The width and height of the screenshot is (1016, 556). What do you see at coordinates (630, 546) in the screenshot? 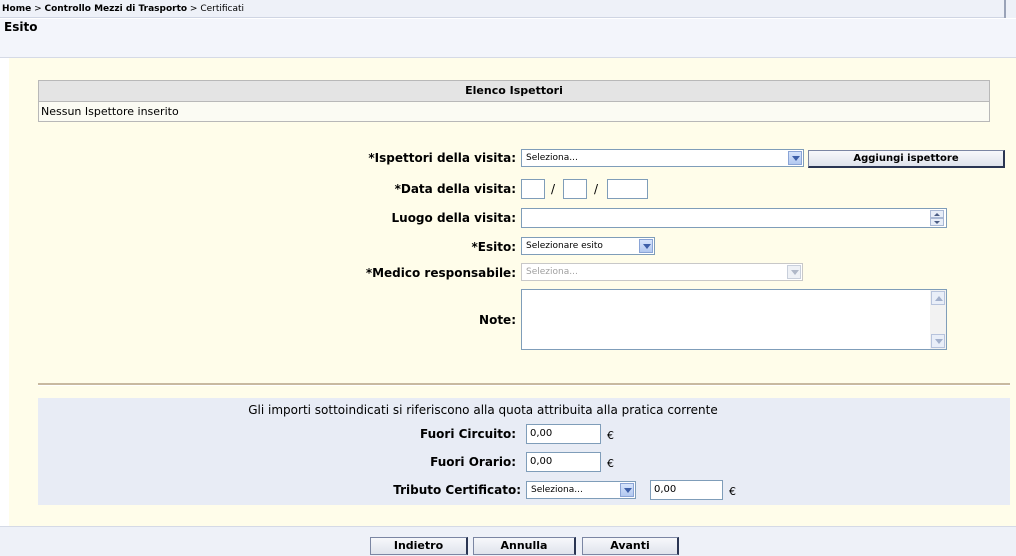
I see `next-button: Avanti` at bounding box center [630, 546].